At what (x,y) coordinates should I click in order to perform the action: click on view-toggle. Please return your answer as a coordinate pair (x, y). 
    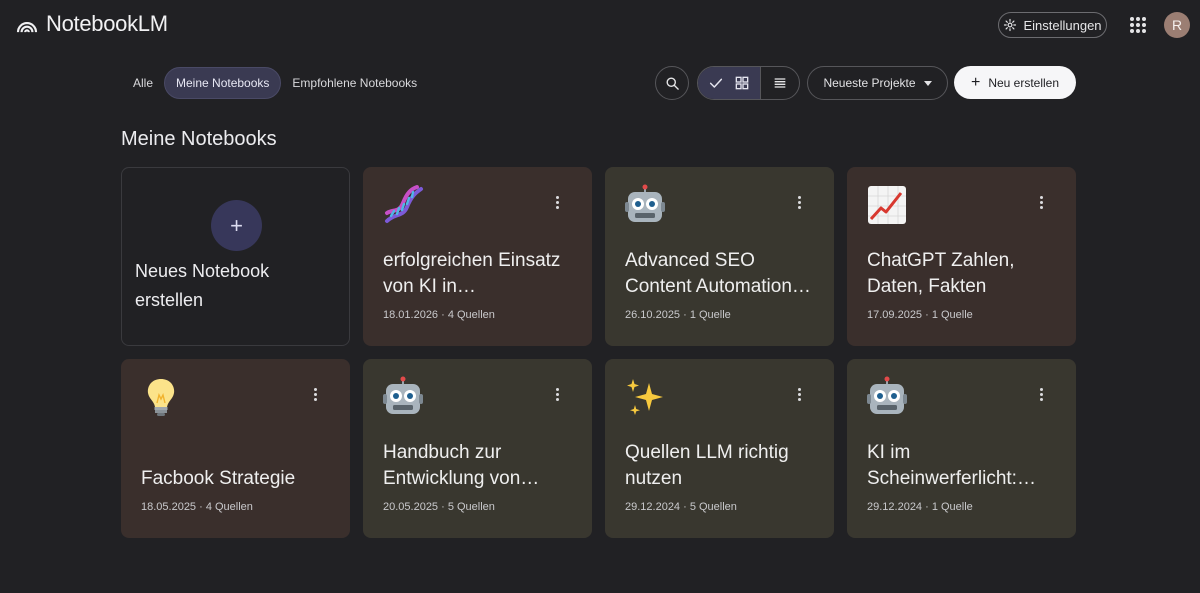
    Looking at the image, I should click on (748, 83).